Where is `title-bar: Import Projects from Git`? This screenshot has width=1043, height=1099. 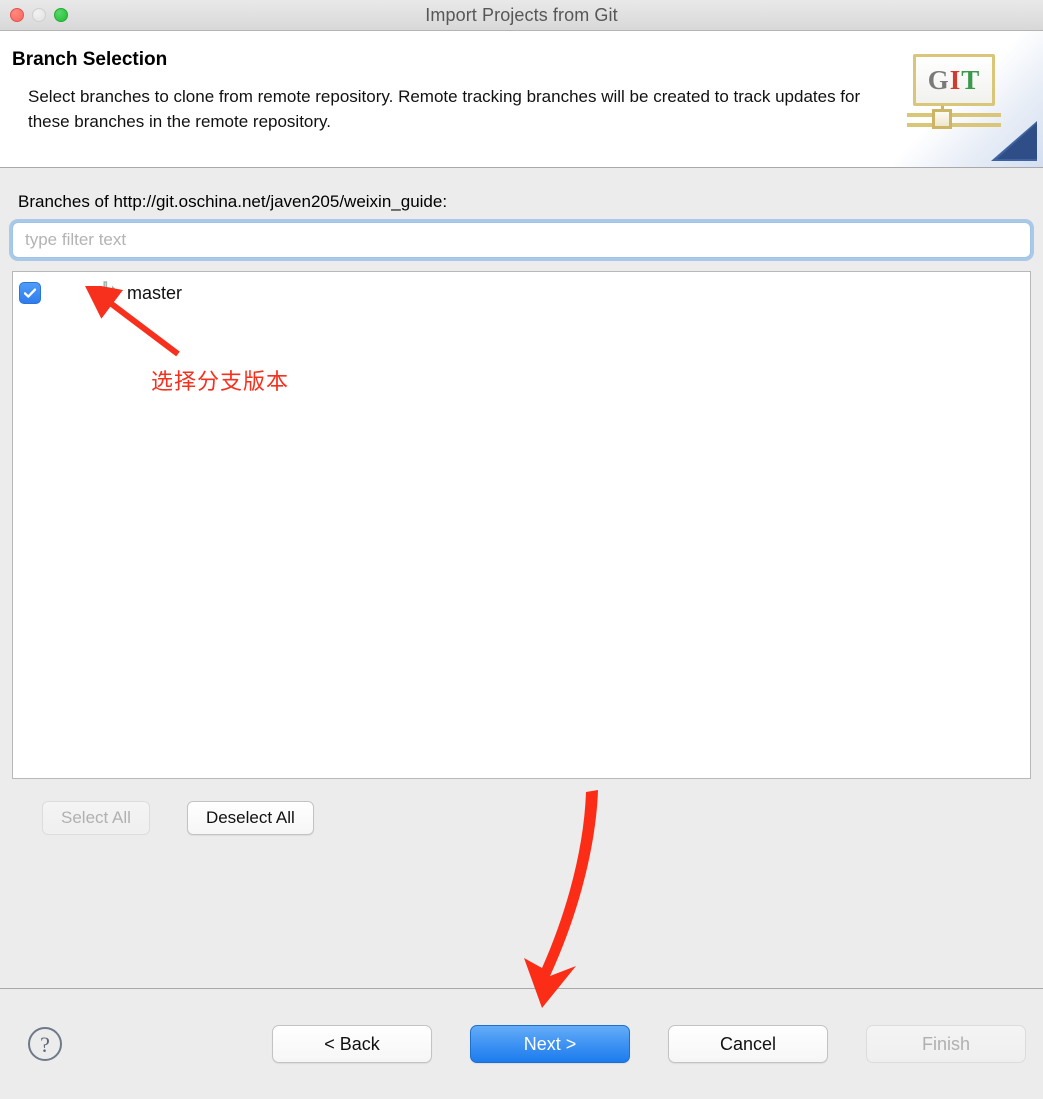 title-bar: Import Projects from Git is located at coordinates (521, 15).